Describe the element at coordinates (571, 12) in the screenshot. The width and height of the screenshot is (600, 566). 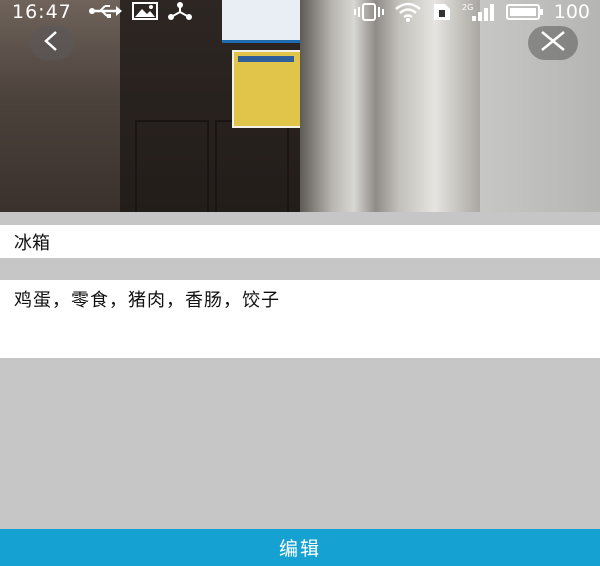
I see `battery-percent: 100` at that location.